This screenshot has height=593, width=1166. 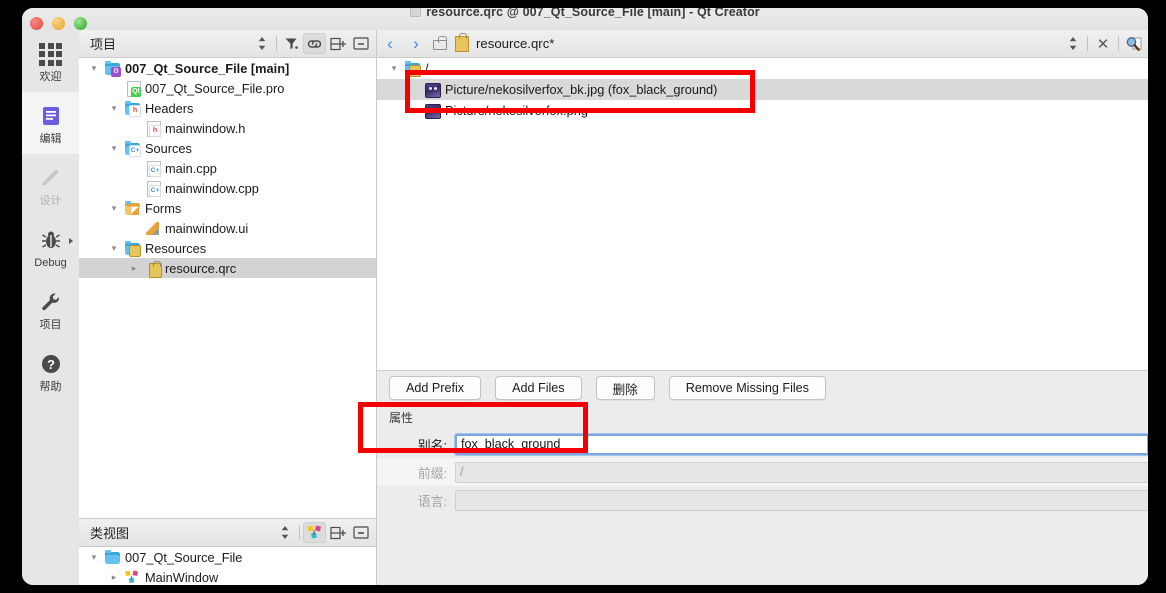 What do you see at coordinates (133, 248) in the screenshot?
I see `resources-folder-icon` at bounding box center [133, 248].